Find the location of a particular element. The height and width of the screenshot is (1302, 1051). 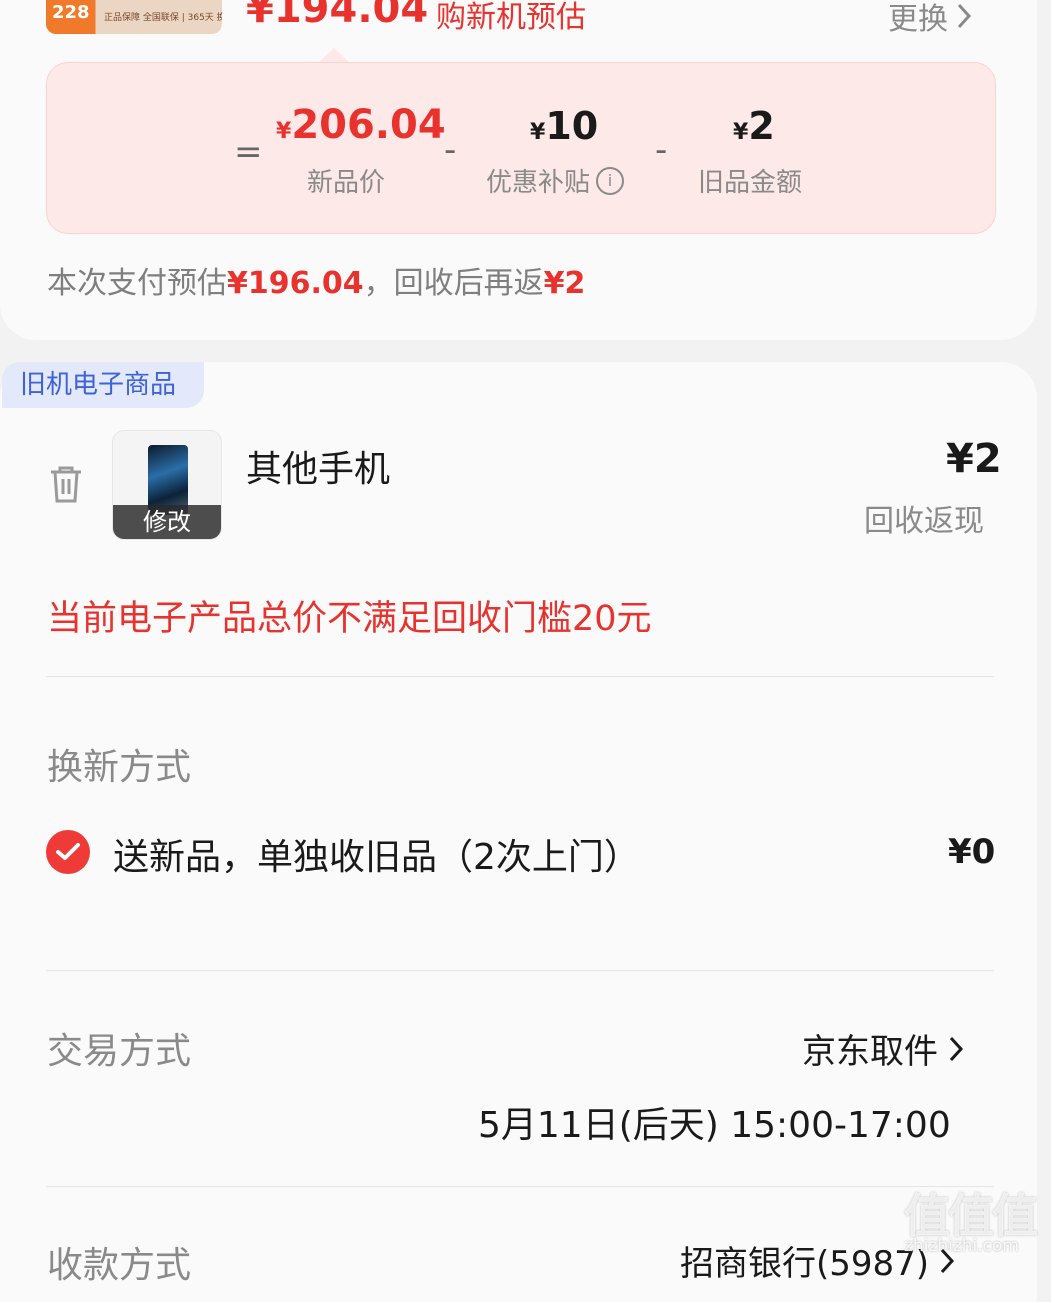

trade-method-selector: 京东取件 is located at coordinates (883, 1048).